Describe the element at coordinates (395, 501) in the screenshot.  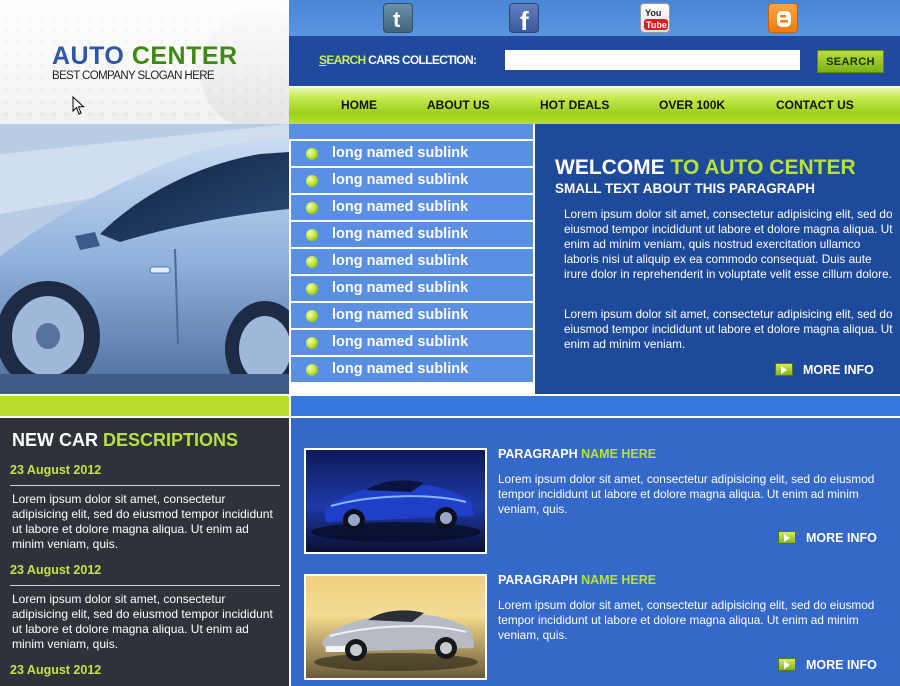
I see `car-thumbnail-blue-roadster` at that location.